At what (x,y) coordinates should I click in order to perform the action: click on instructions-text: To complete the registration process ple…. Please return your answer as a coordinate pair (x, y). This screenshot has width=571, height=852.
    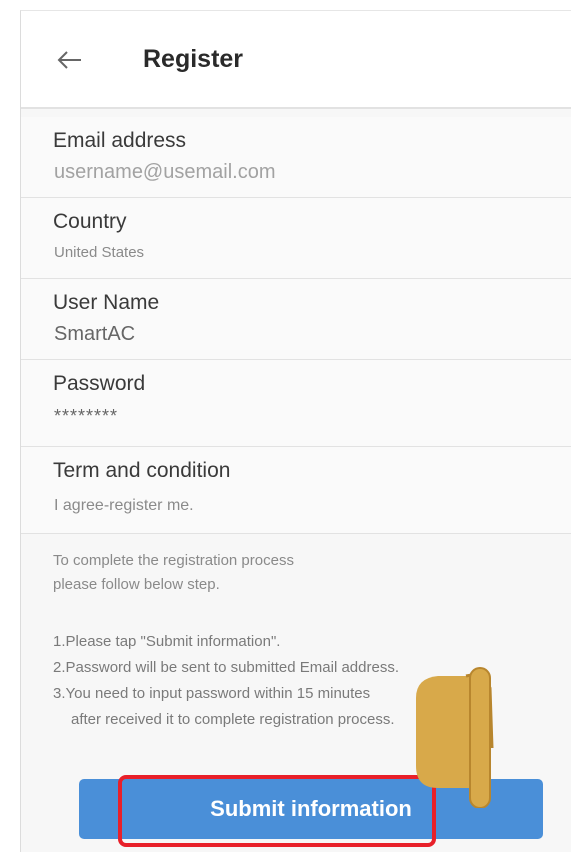
    Looking at the image, I should click on (173, 573).